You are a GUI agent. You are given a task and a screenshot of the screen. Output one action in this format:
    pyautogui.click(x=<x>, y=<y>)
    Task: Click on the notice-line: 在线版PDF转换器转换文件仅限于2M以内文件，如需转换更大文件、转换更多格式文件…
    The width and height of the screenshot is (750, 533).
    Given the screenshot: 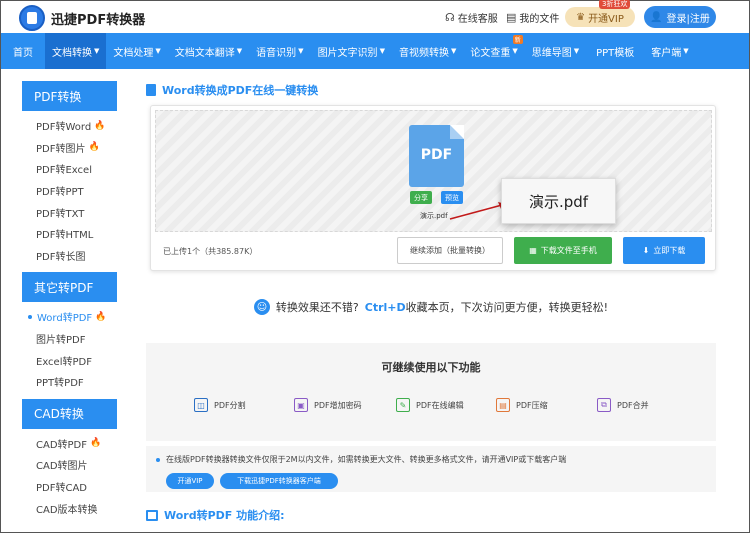 What is the action you would take?
    pyautogui.click(x=361, y=459)
    